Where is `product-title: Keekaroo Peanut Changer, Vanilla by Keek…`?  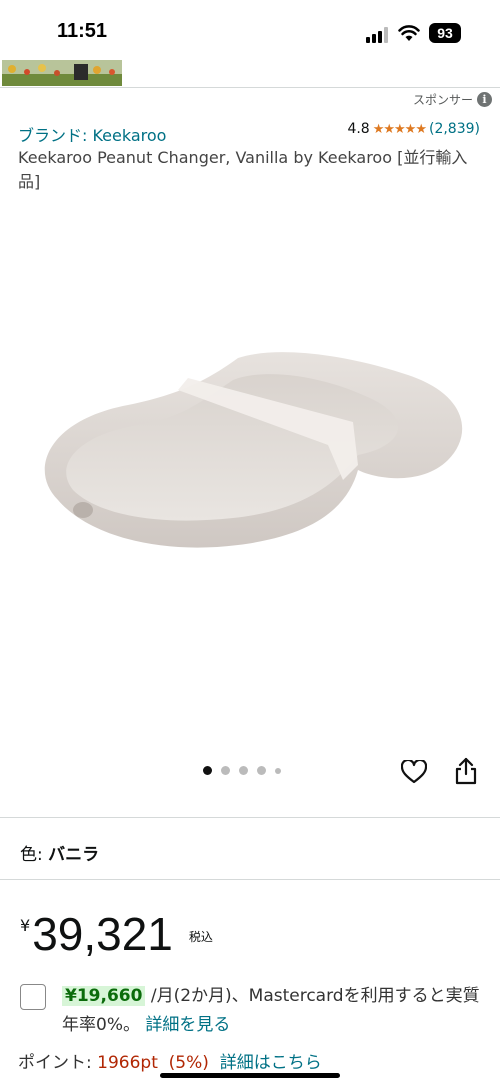 product-title: Keekaroo Peanut Changer, Vanilla by Keek… is located at coordinates (243, 169).